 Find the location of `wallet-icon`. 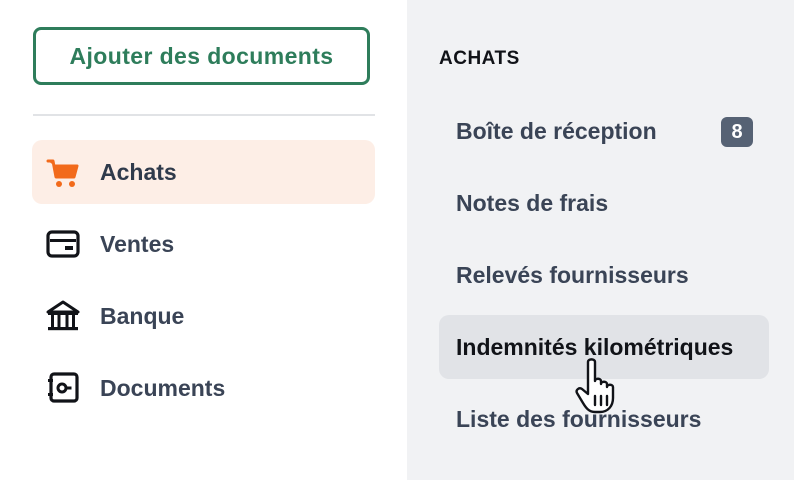

wallet-icon is located at coordinates (63, 244).